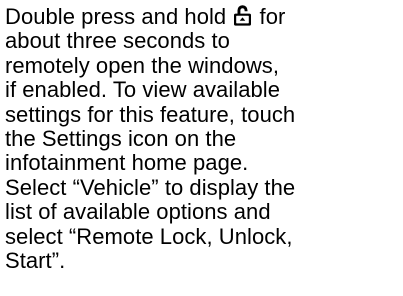  I want to click on paragraph-line: remotely open the windows,, so click(142, 65).